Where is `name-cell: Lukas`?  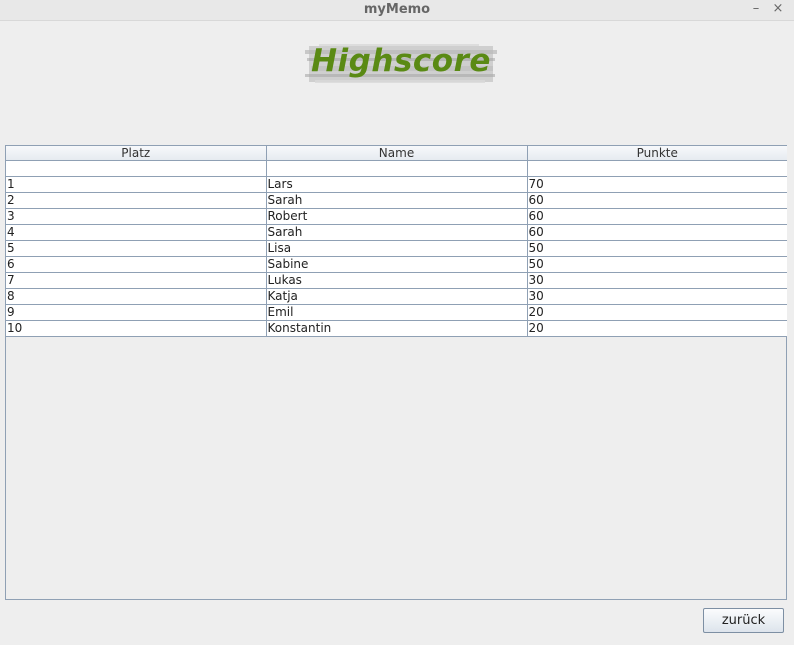
name-cell: Lukas is located at coordinates (397, 280).